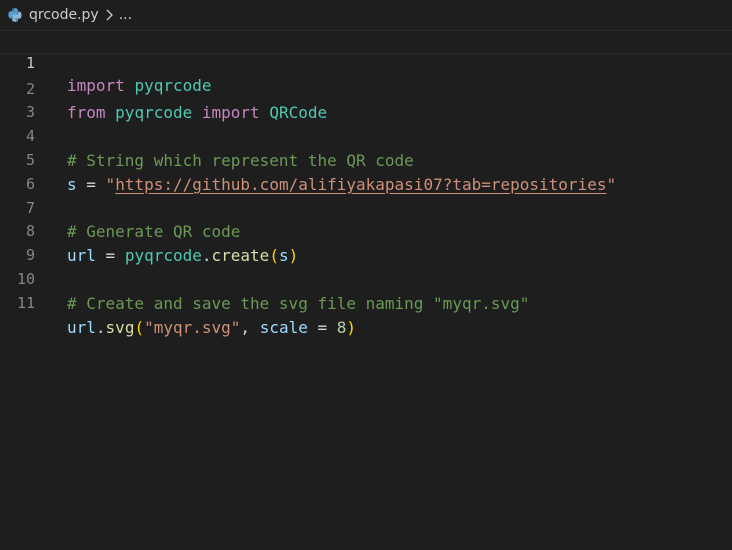 The width and height of the screenshot is (732, 550). What do you see at coordinates (109, 15) in the screenshot?
I see `chevron-right-icon` at bounding box center [109, 15].